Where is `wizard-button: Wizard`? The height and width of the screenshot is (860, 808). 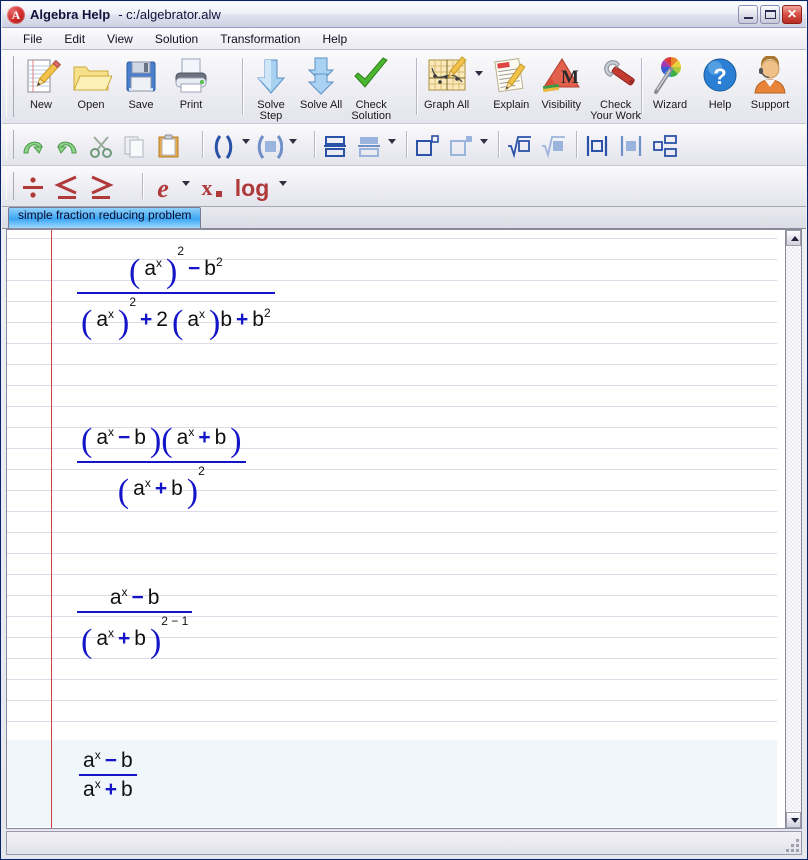 wizard-button: Wizard is located at coordinates (670, 83).